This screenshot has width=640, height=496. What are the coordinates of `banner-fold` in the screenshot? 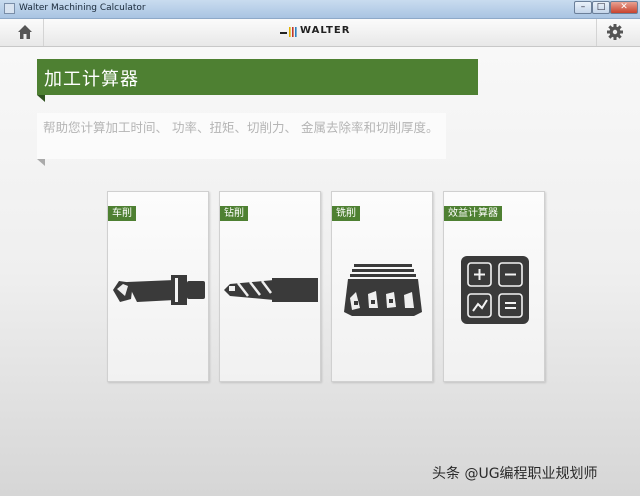 It's located at (41, 98).